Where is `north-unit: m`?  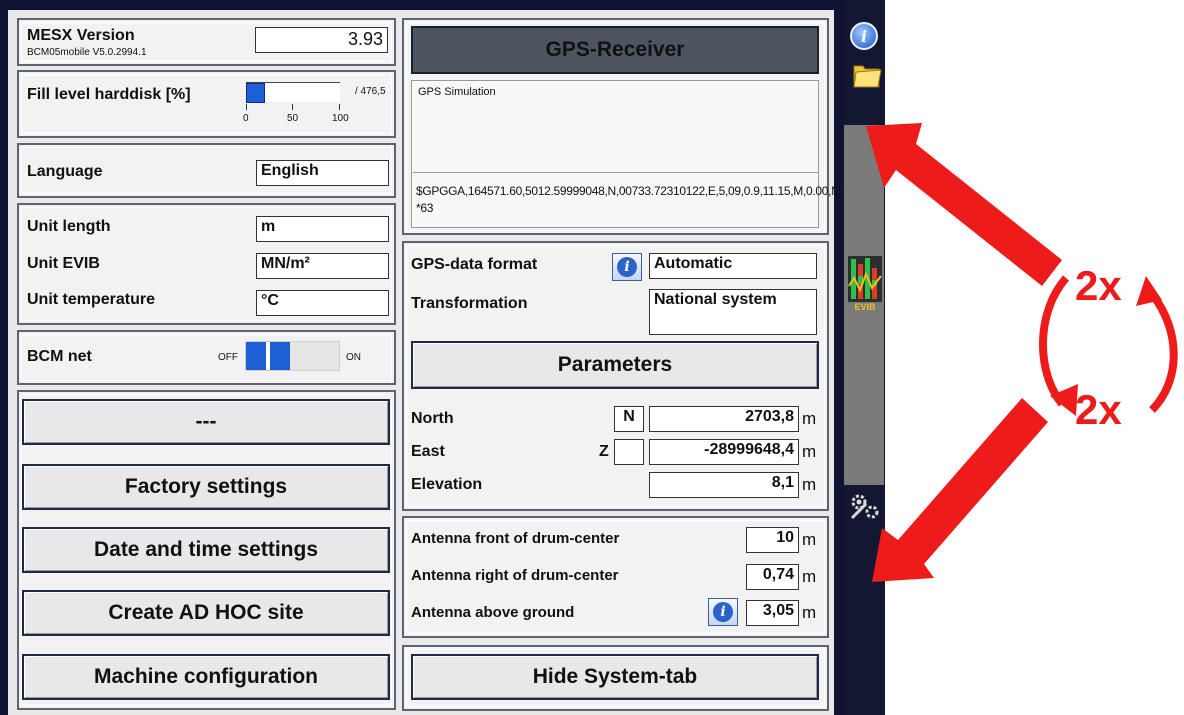 north-unit: m is located at coordinates (809, 418).